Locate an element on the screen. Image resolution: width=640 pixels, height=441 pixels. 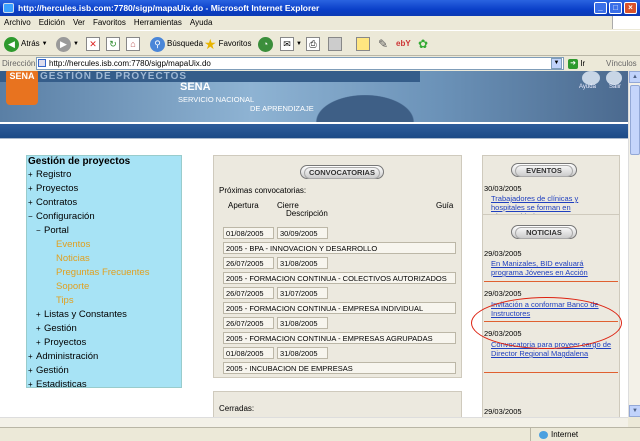
row-close-date: 31/07/2005 is located at coordinates (302, 293).